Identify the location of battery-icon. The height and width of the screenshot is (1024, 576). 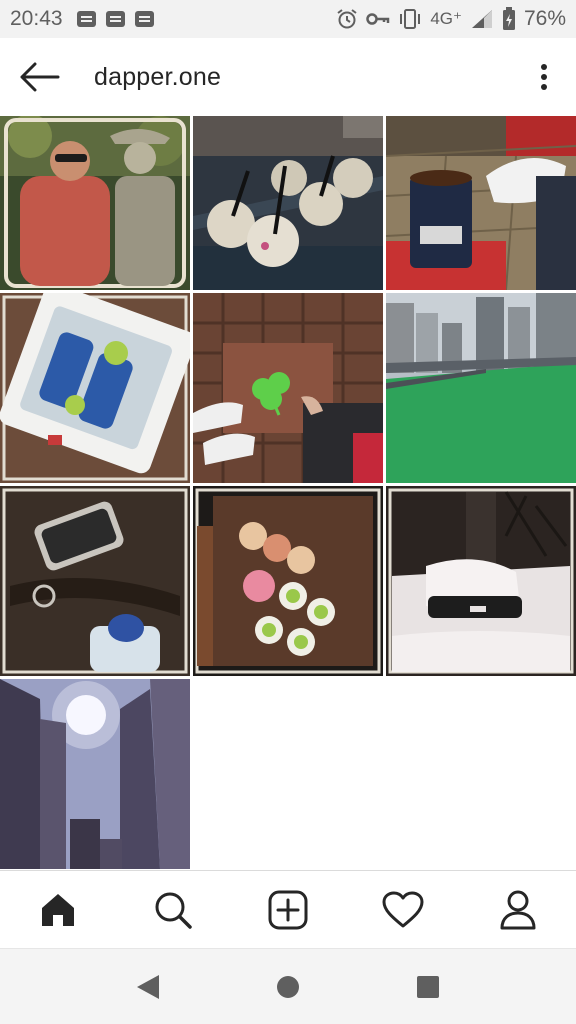
(509, 19).